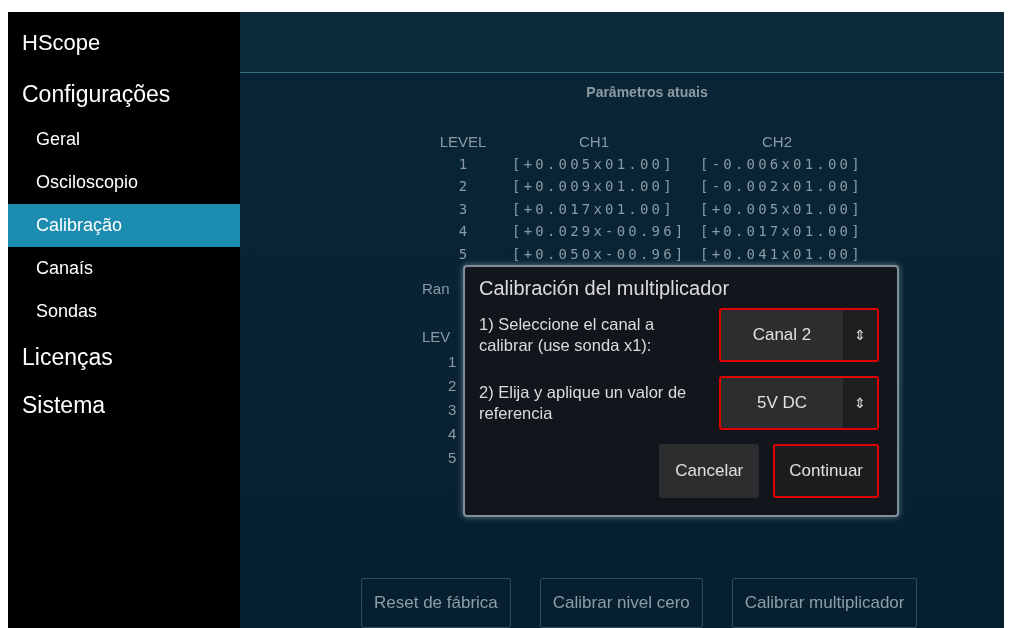 Image resolution: width=1009 pixels, height=628 pixels. What do you see at coordinates (436, 603) in the screenshot?
I see `action-button: Reset de fábrica` at bounding box center [436, 603].